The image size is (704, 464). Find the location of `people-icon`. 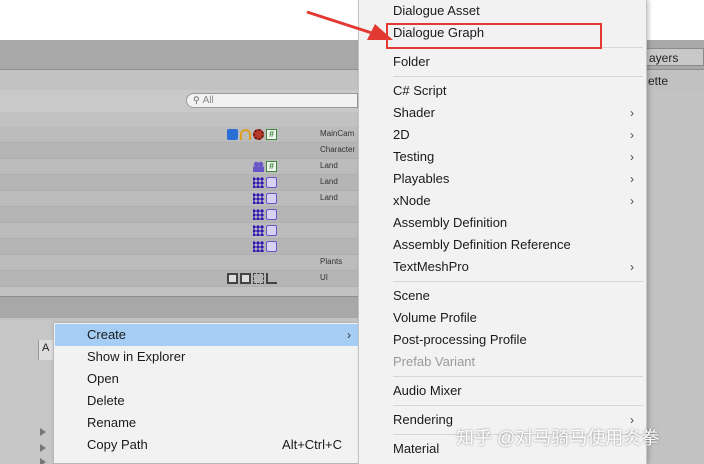

people-icon is located at coordinates (258, 166).